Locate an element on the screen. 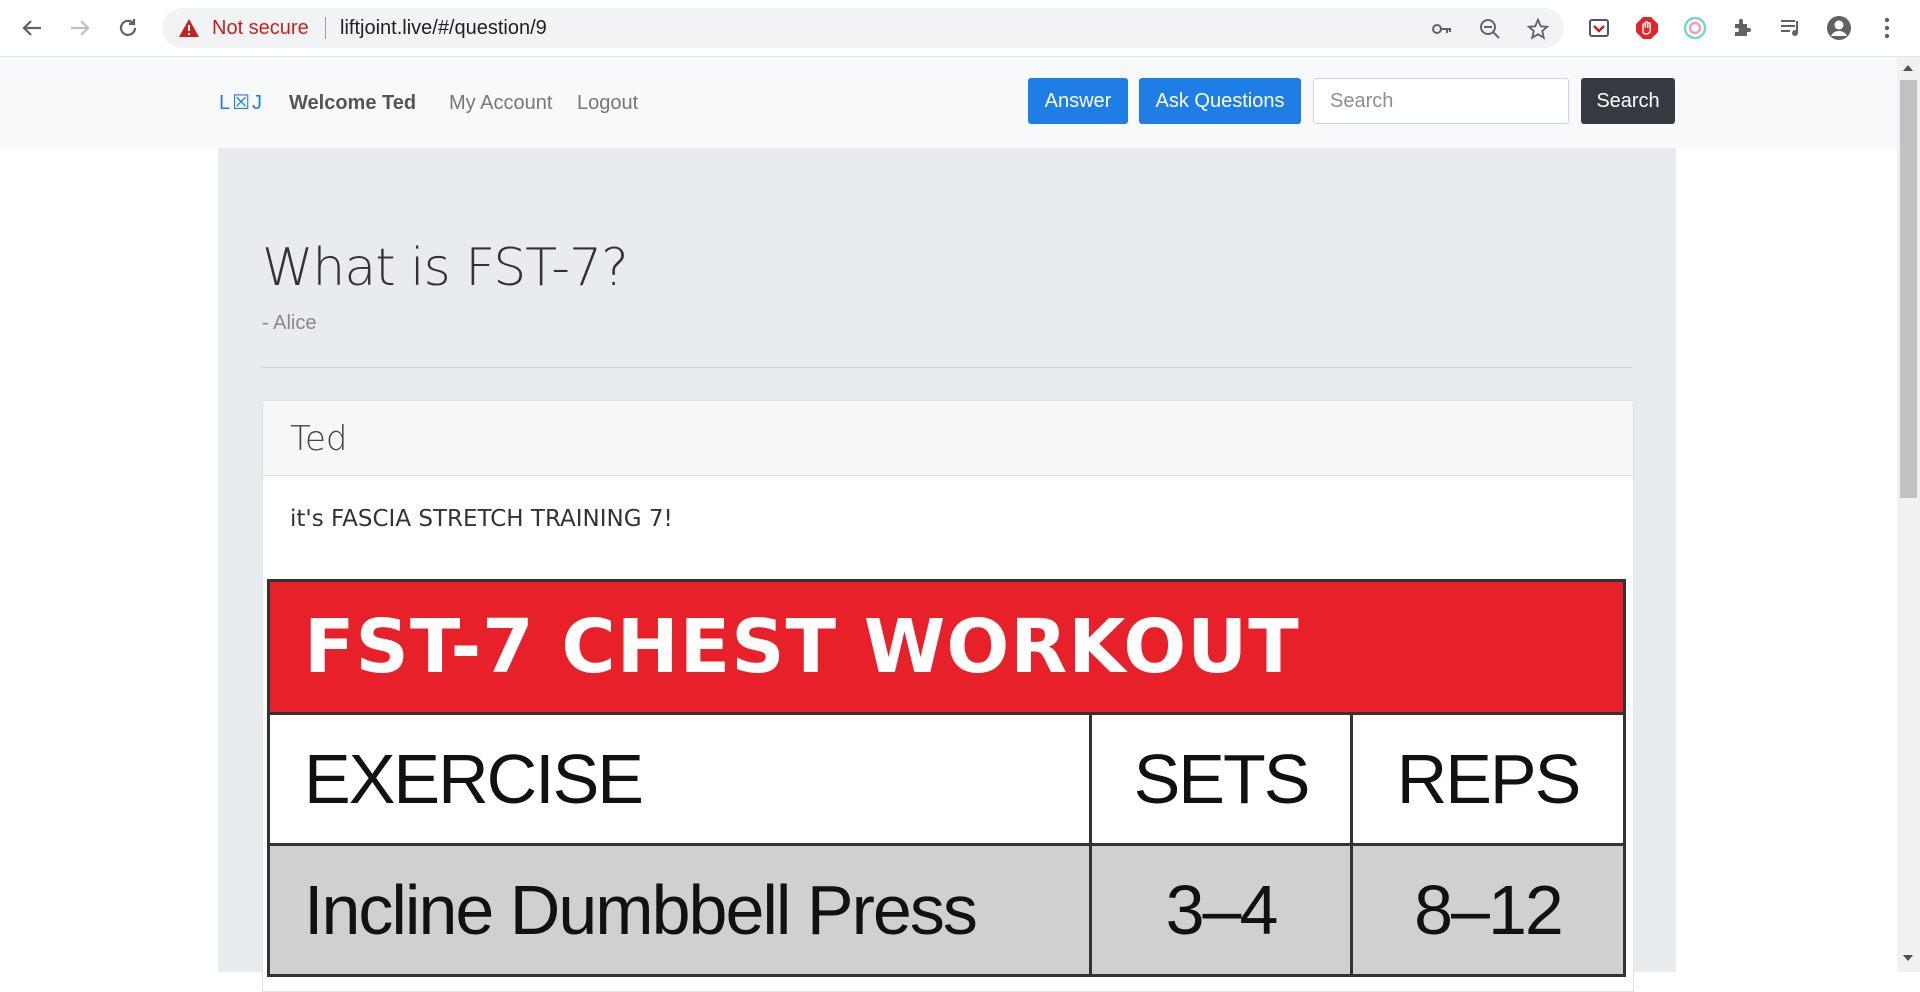 This screenshot has height=992, width=1920. answer-author: Ted is located at coordinates (319, 439).